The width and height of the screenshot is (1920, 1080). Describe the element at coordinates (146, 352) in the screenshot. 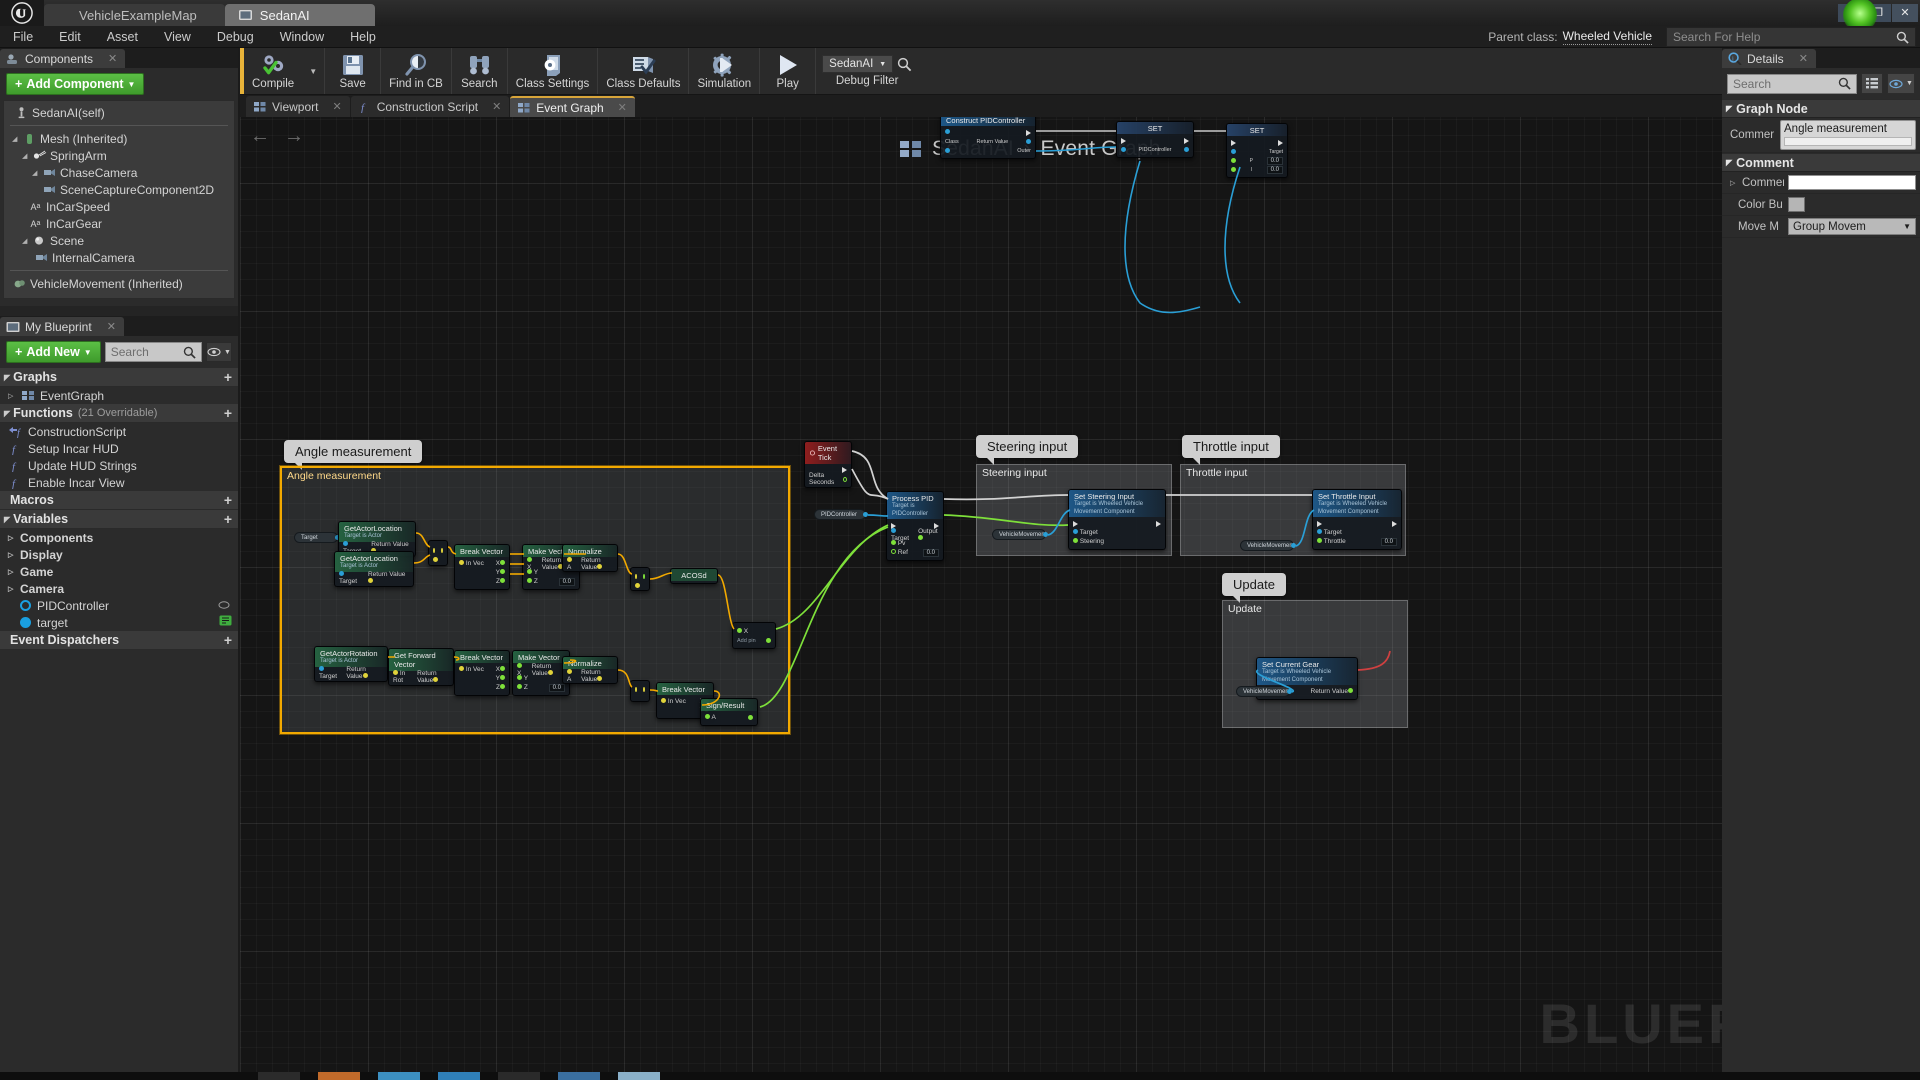

I see `myblueprint-search-input` at that location.